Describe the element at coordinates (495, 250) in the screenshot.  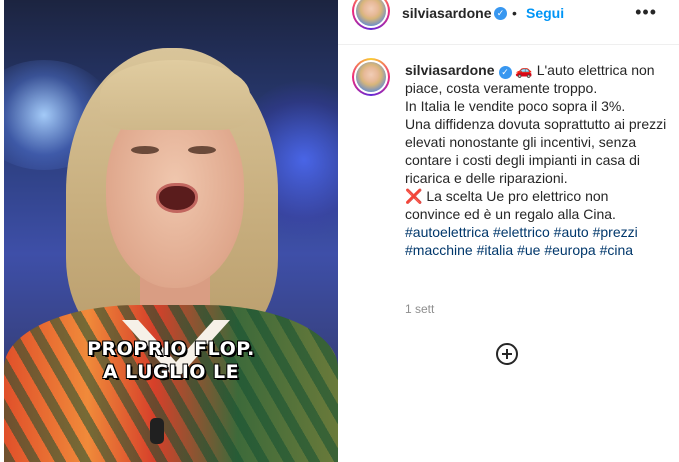
I see `hashtag-link: #italia` at that location.